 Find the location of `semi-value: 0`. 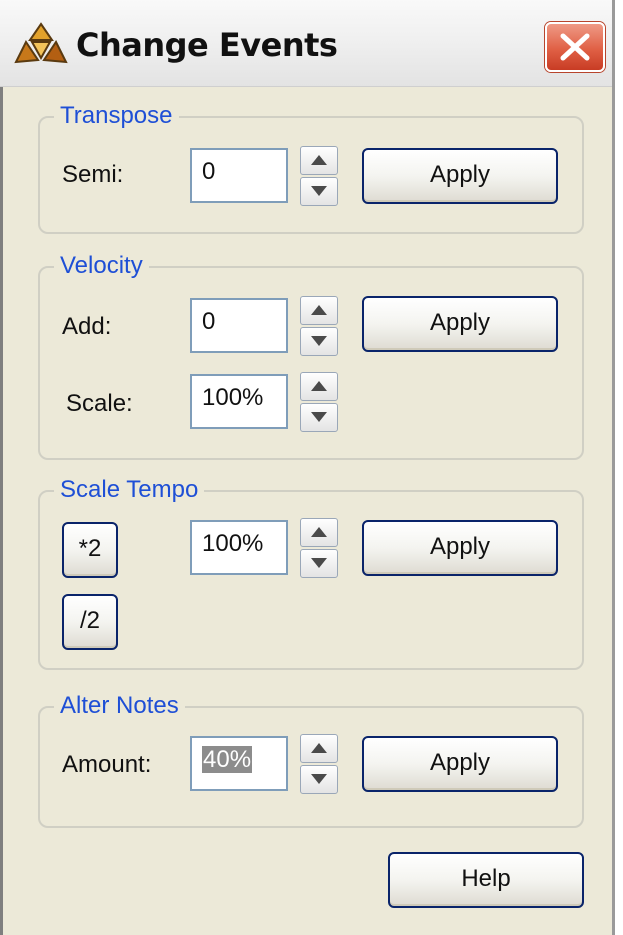

semi-value: 0 is located at coordinates (209, 171).